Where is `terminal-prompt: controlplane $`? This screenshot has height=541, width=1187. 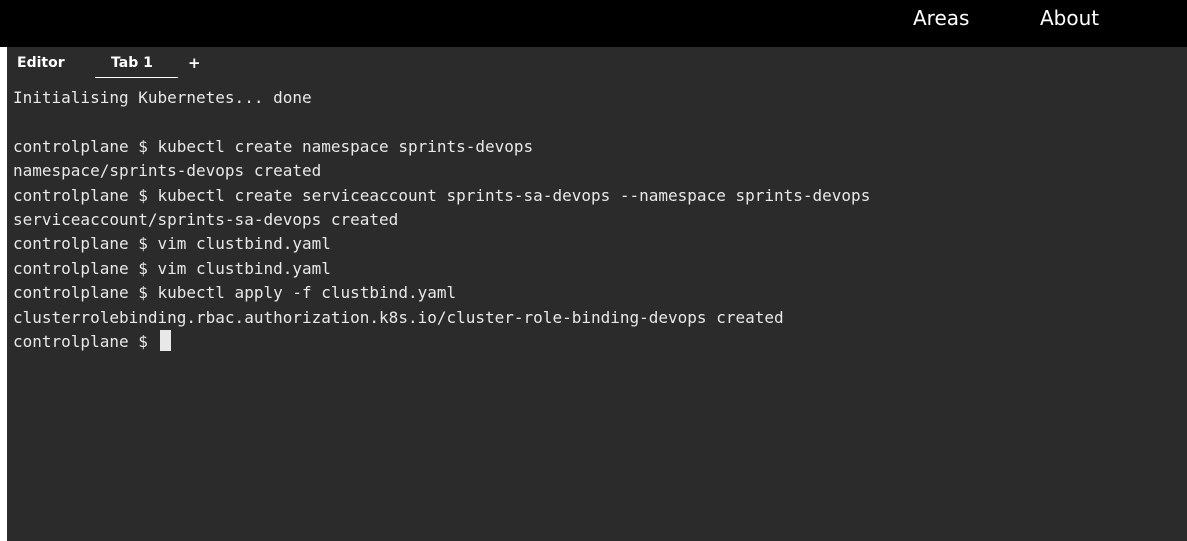
terminal-prompt: controlplane $ is located at coordinates (85, 341).